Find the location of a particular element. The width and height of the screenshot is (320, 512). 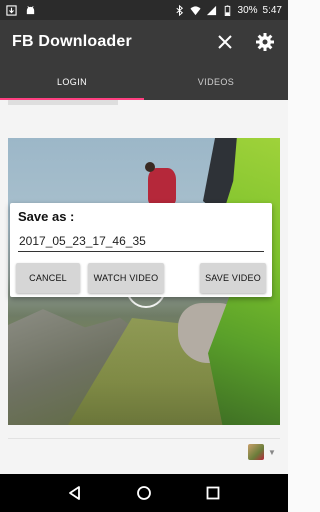

recents-button is located at coordinates (213, 493).